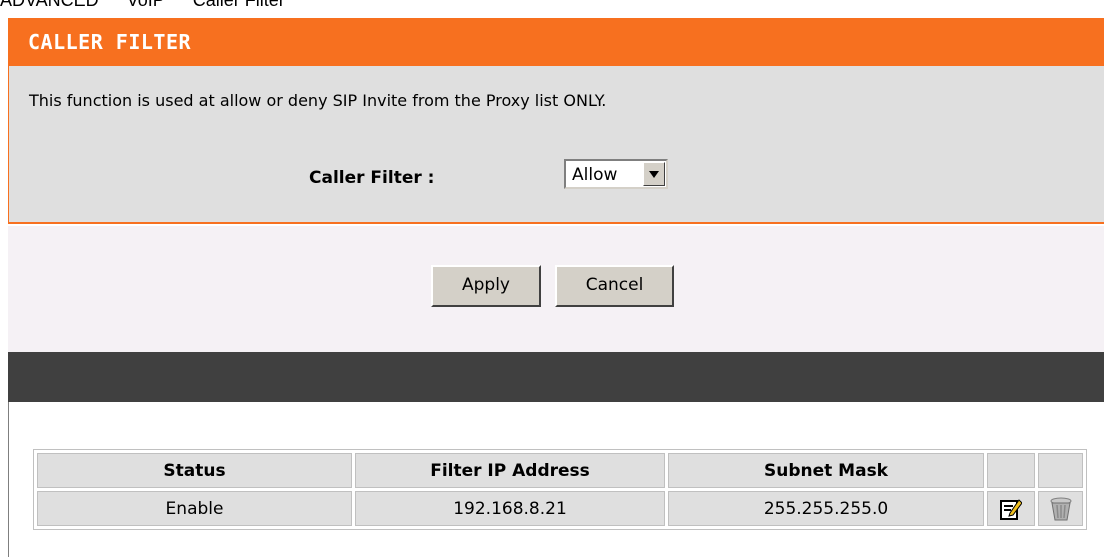  What do you see at coordinates (49, 5) in the screenshot?
I see `breadcrumb-section: ADVANCED` at bounding box center [49, 5].